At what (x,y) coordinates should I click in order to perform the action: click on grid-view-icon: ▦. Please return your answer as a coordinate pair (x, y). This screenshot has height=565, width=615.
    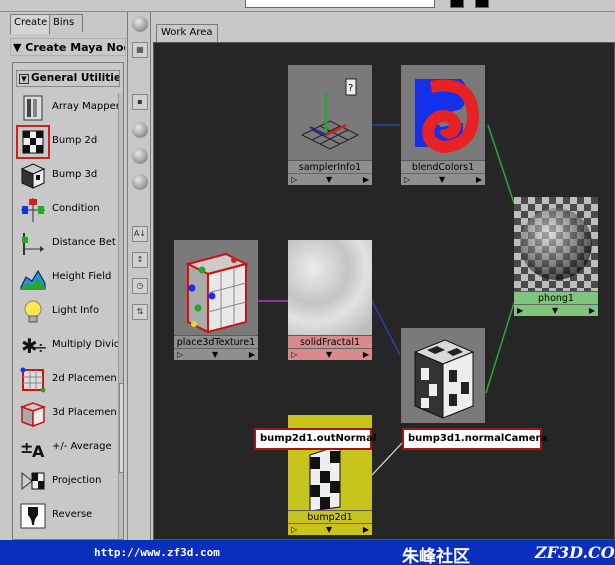
    Looking at the image, I should click on (140, 50).